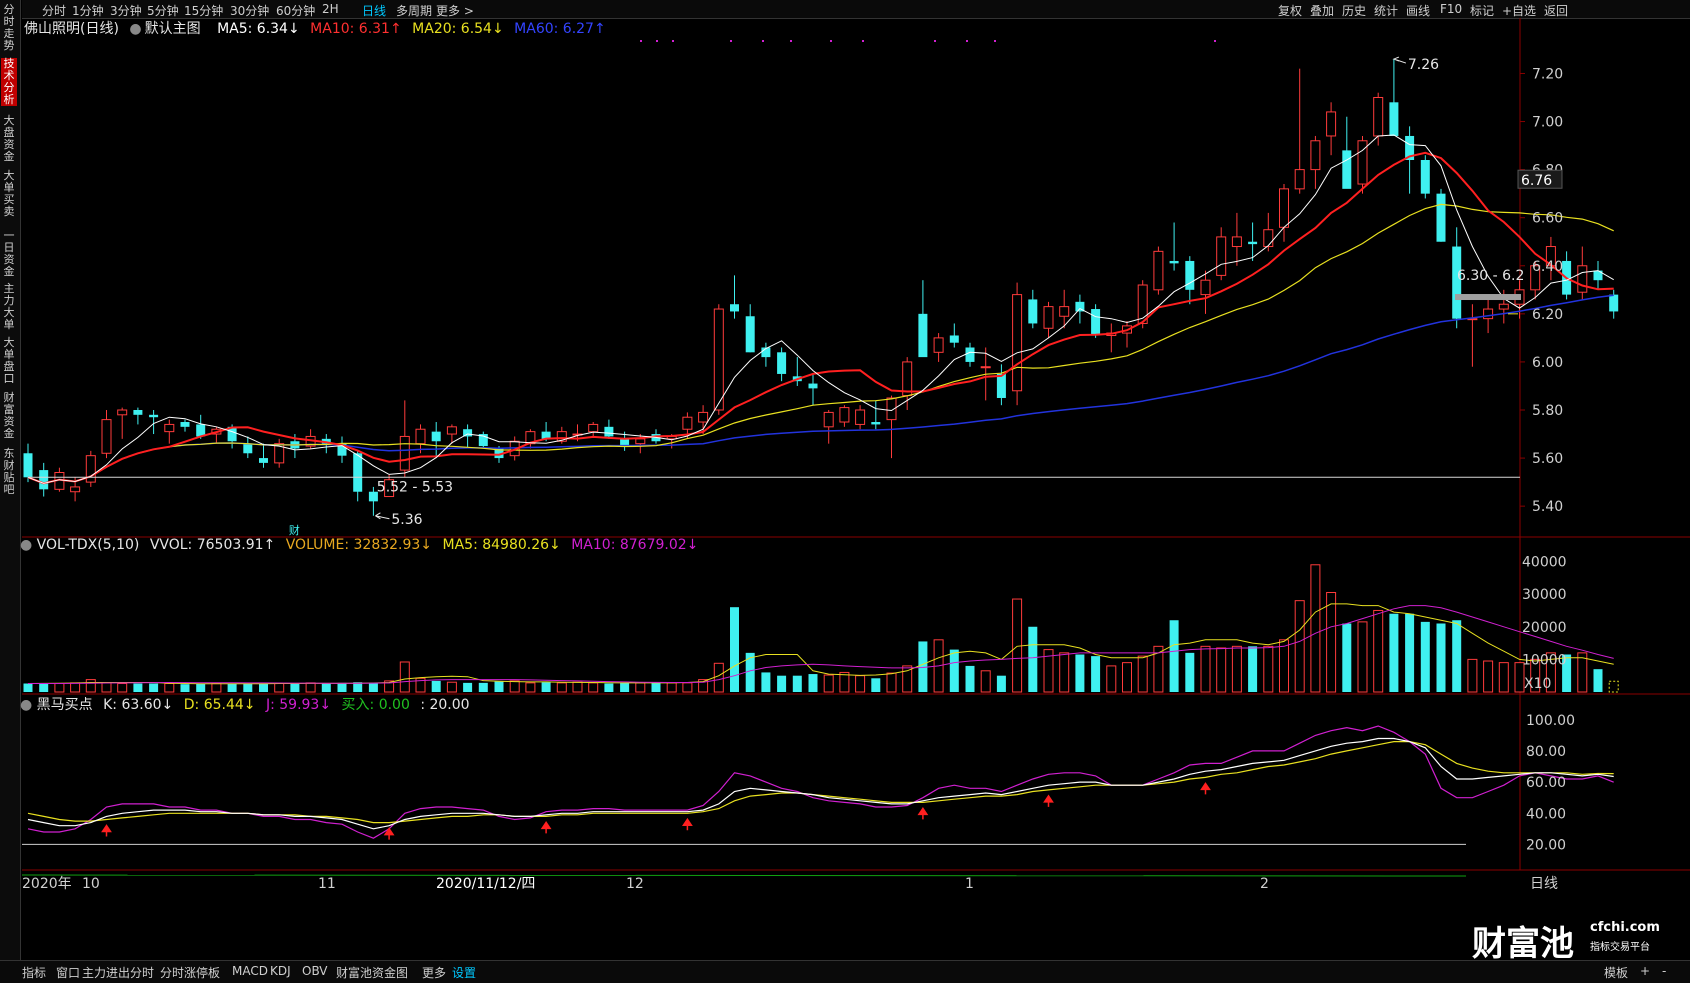 This screenshot has height=983, width=1690. I want to click on price-tick: 5.80, so click(1547, 411).